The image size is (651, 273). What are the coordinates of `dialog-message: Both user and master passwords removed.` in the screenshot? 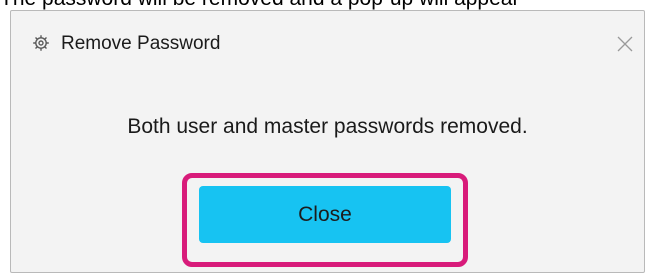 It's located at (327, 126).